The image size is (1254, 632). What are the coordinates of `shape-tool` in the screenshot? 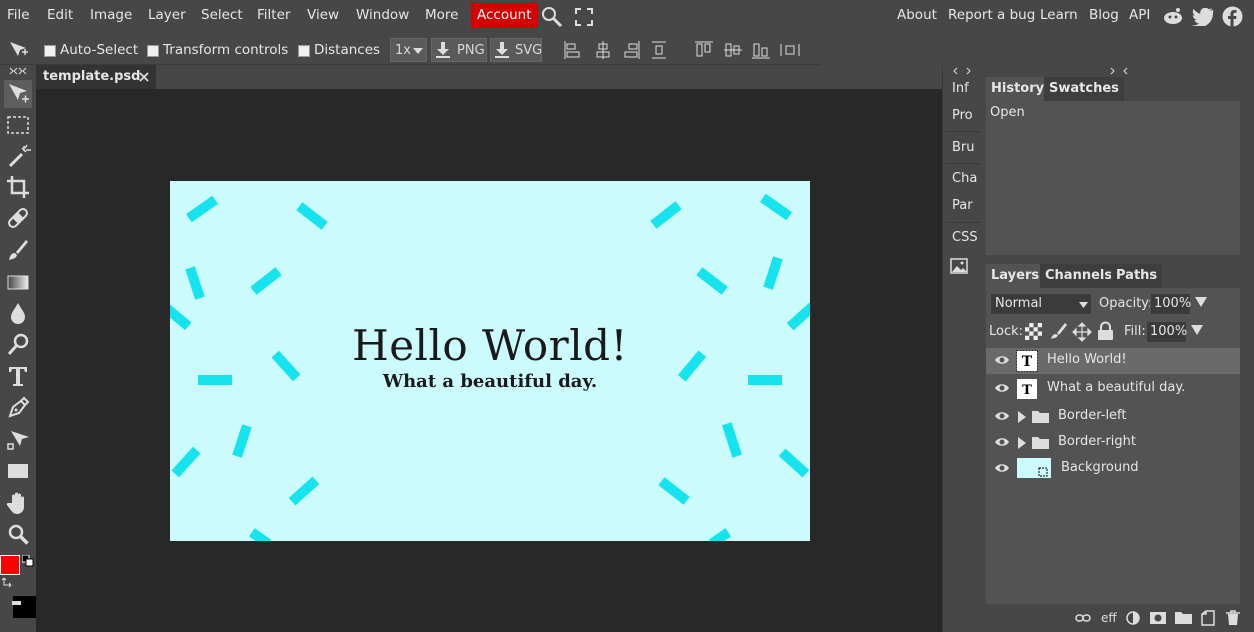 It's located at (18, 471).